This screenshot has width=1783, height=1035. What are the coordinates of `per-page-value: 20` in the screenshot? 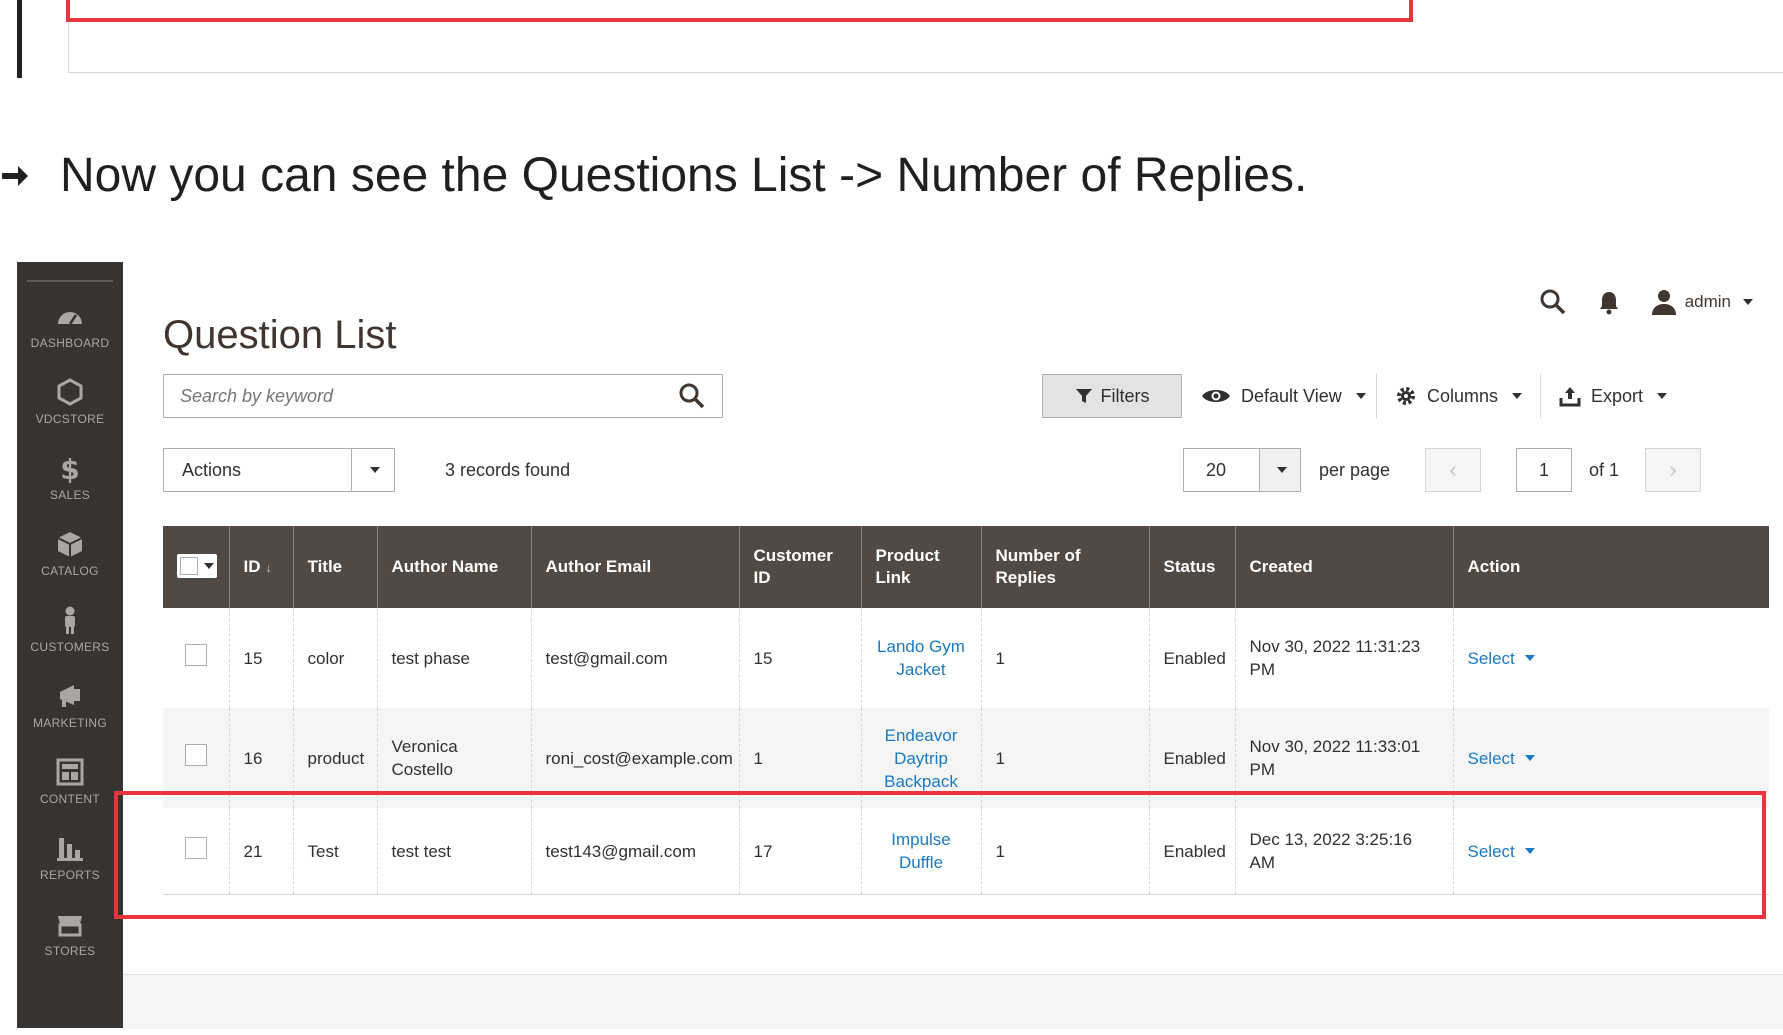 It's located at (1216, 469).